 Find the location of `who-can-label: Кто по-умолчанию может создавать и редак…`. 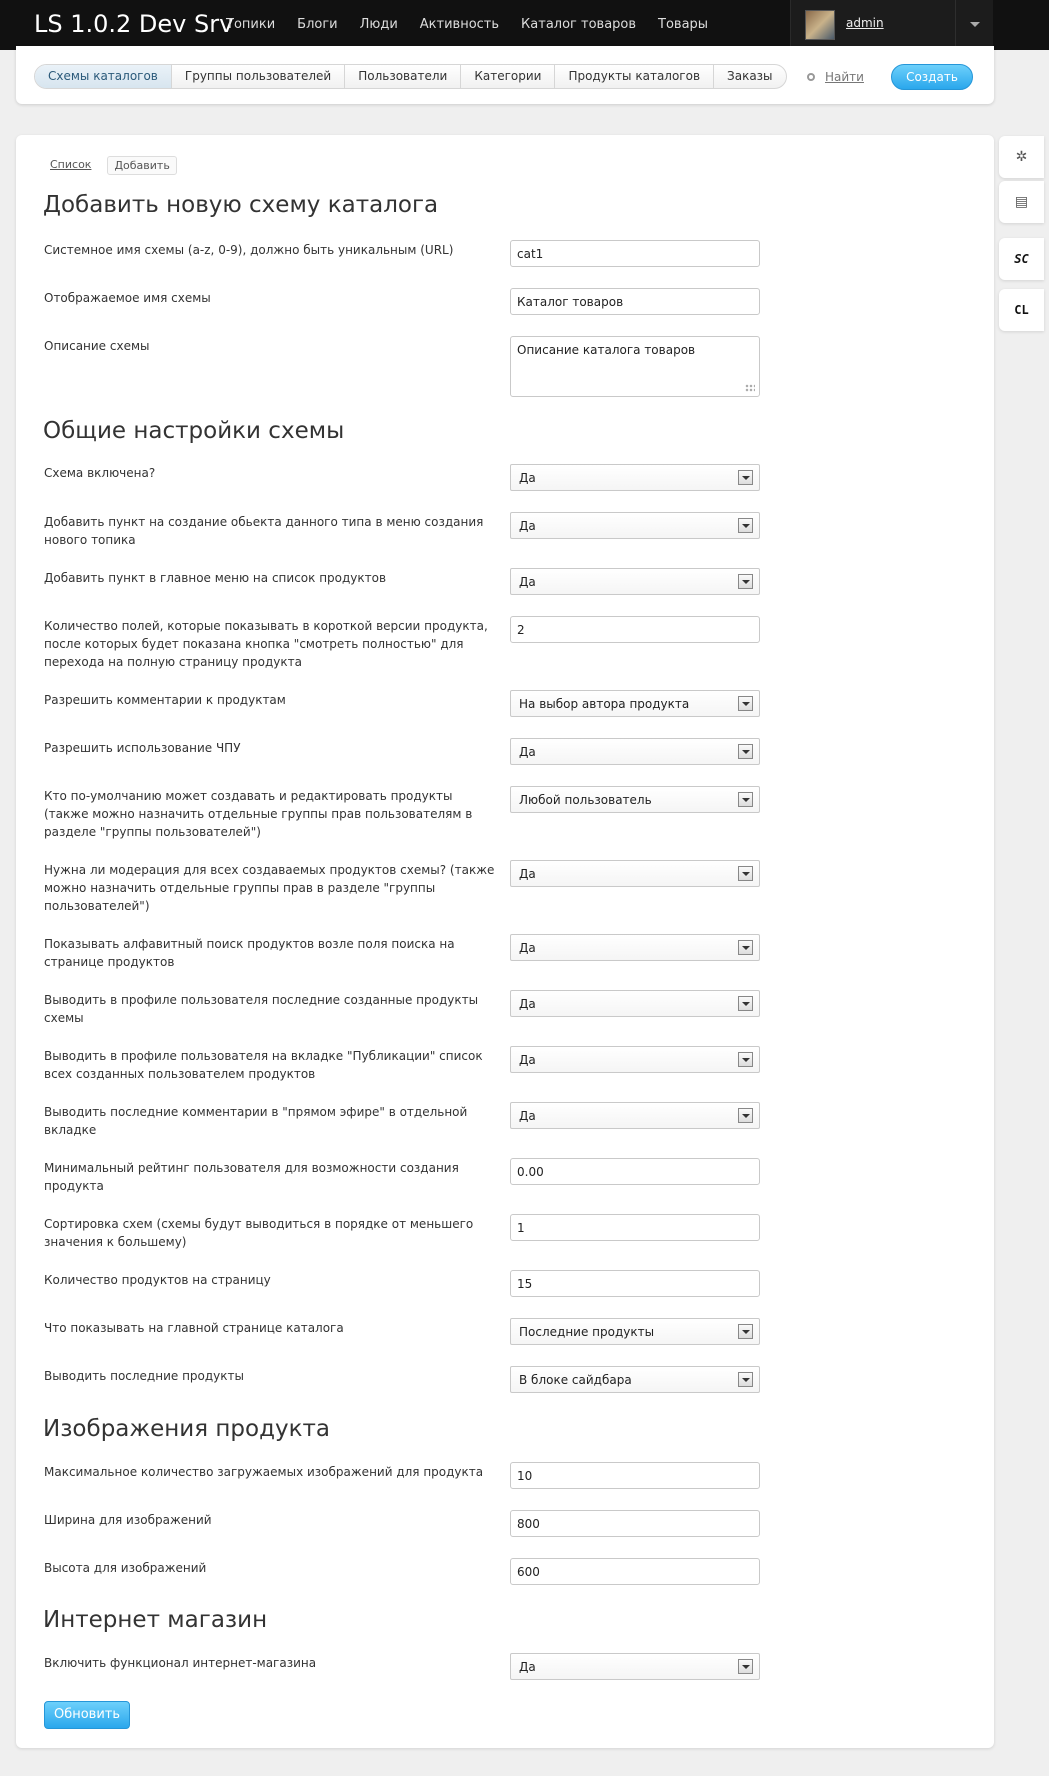

who-can-label: Кто по-умолчанию может создавать и редак… is located at coordinates (258, 814).